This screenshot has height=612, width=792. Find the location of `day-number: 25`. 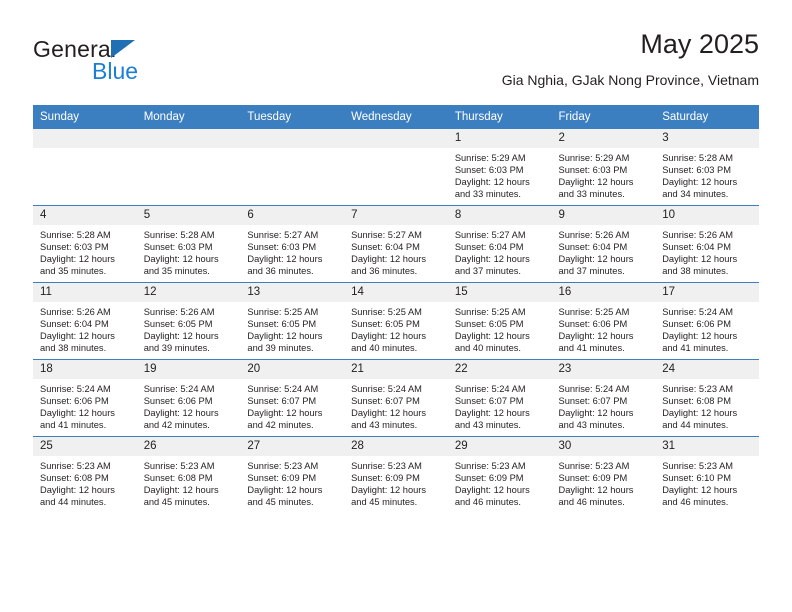

day-number: 25 is located at coordinates (85, 446).